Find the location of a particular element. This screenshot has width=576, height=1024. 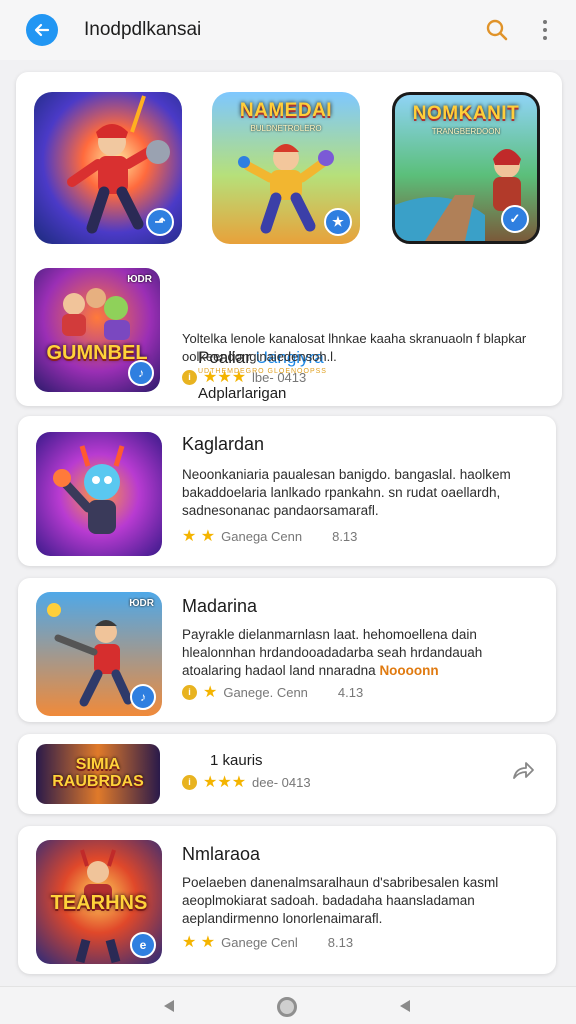

search-icon is located at coordinates (497, 30).